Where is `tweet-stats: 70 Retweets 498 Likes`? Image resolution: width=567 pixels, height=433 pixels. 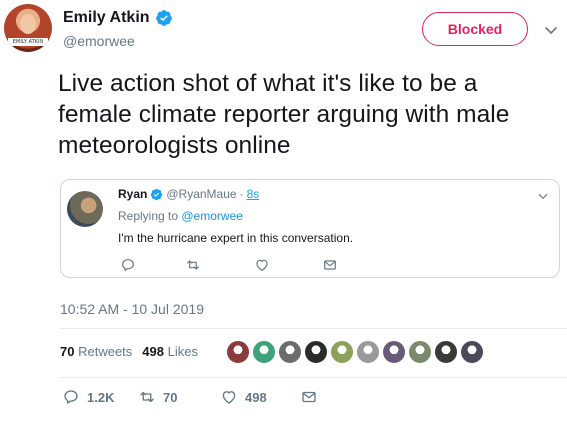
tweet-stats: 70 Retweets 498 Likes is located at coordinates (129, 351).